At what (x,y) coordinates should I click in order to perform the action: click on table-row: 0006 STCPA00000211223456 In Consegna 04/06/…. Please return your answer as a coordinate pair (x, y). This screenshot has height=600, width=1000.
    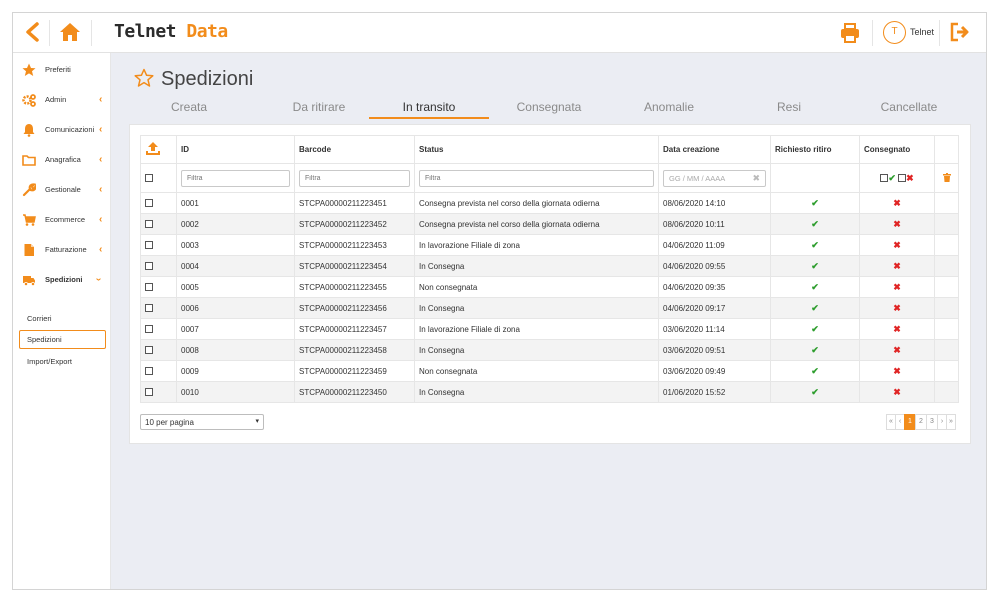
    Looking at the image, I should click on (549, 308).